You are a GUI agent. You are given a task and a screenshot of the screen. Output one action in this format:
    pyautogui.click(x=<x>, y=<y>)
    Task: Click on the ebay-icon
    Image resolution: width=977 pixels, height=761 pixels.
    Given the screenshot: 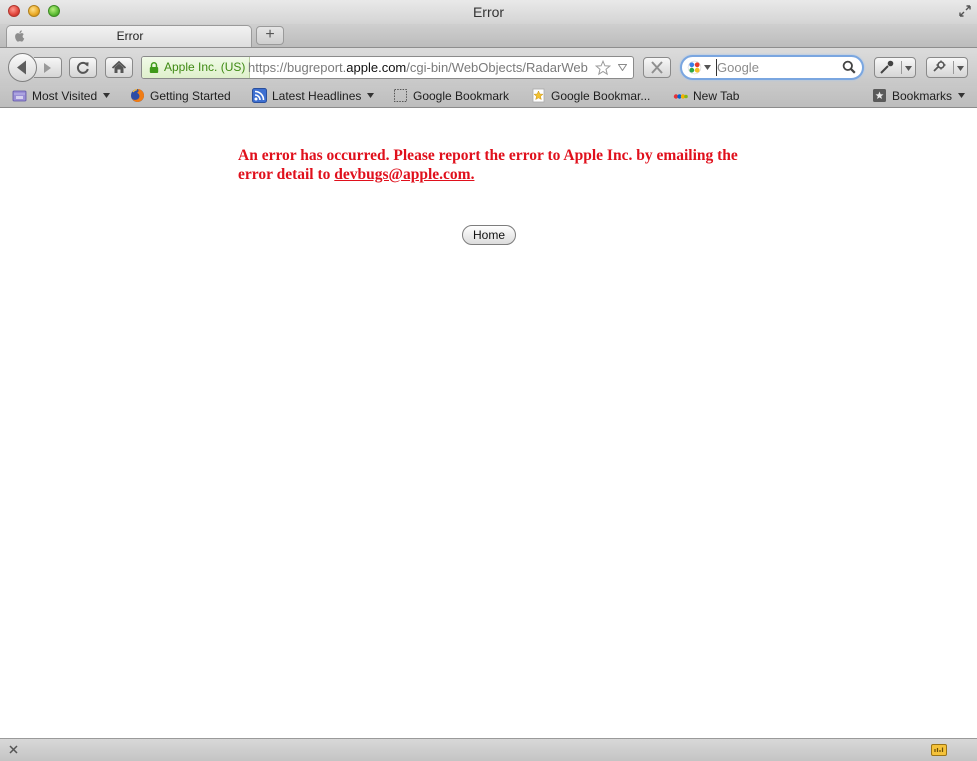 What is the action you would take?
    pyautogui.click(x=680, y=96)
    